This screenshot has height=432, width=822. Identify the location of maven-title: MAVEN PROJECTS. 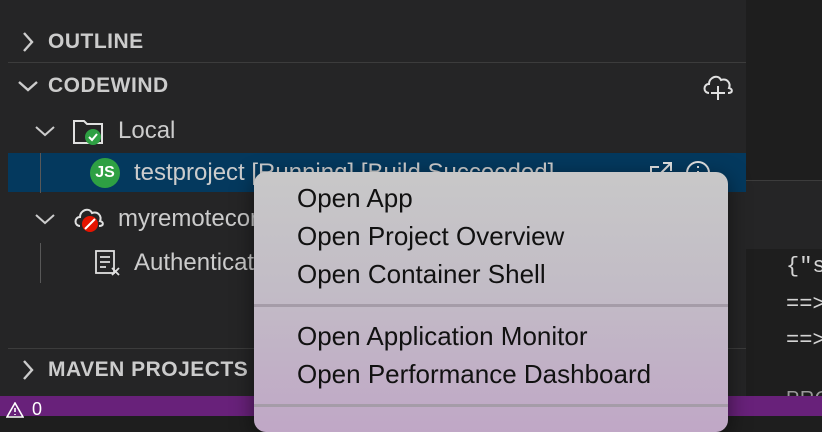
(148, 369).